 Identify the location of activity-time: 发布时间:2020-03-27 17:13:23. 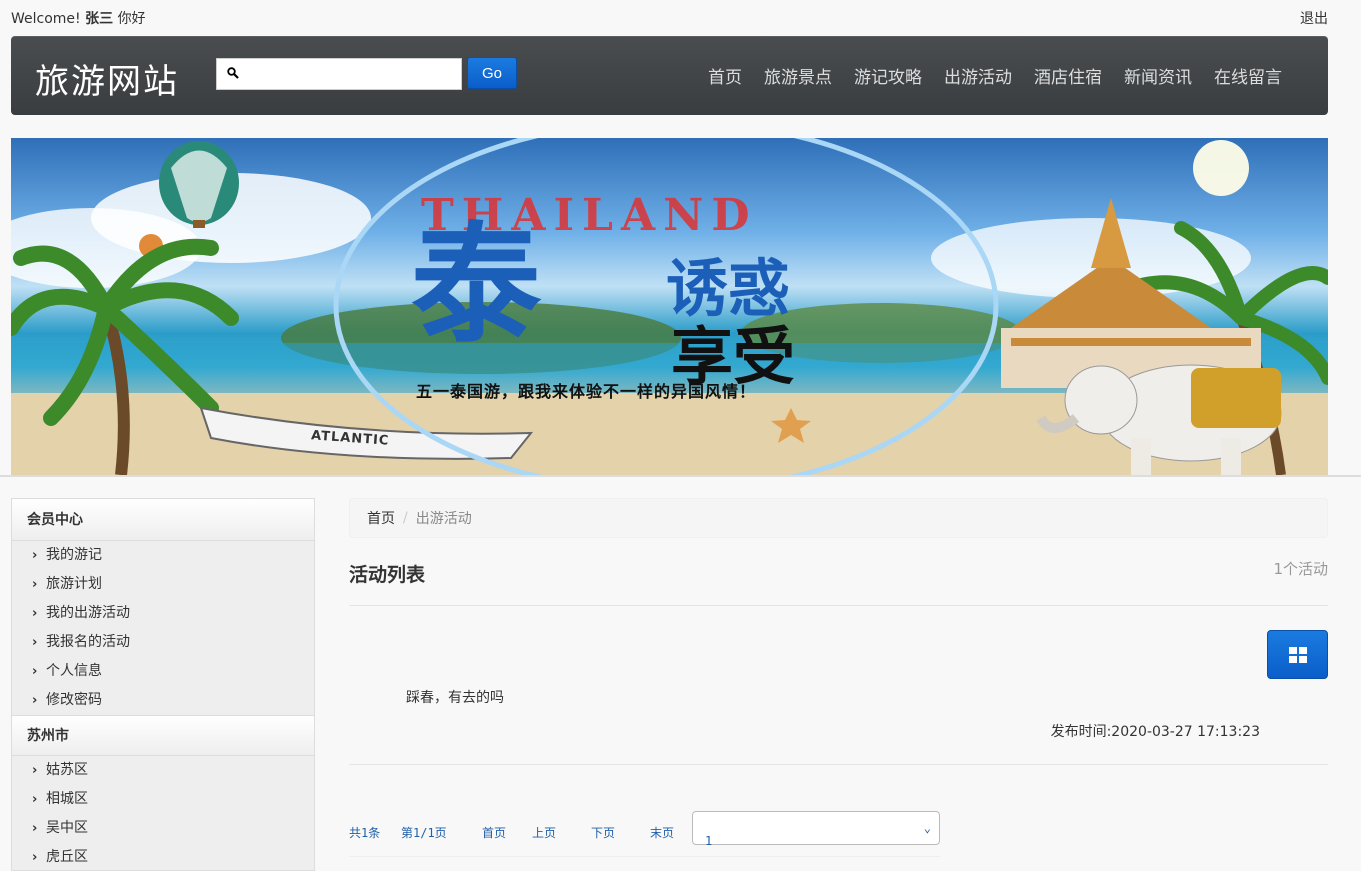
(1155, 732).